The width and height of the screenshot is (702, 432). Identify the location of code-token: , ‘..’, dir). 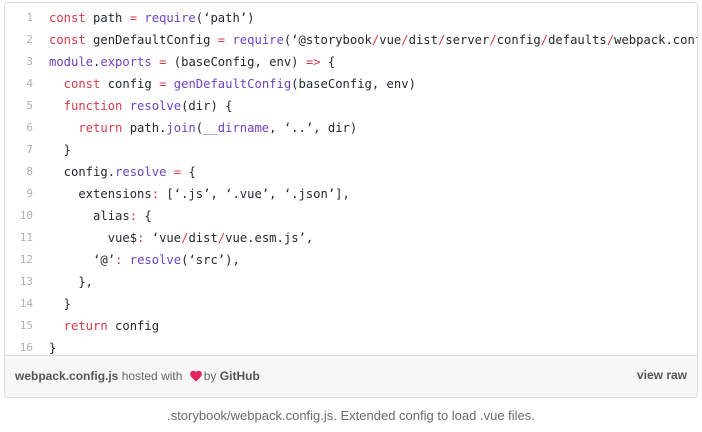
(313, 128).